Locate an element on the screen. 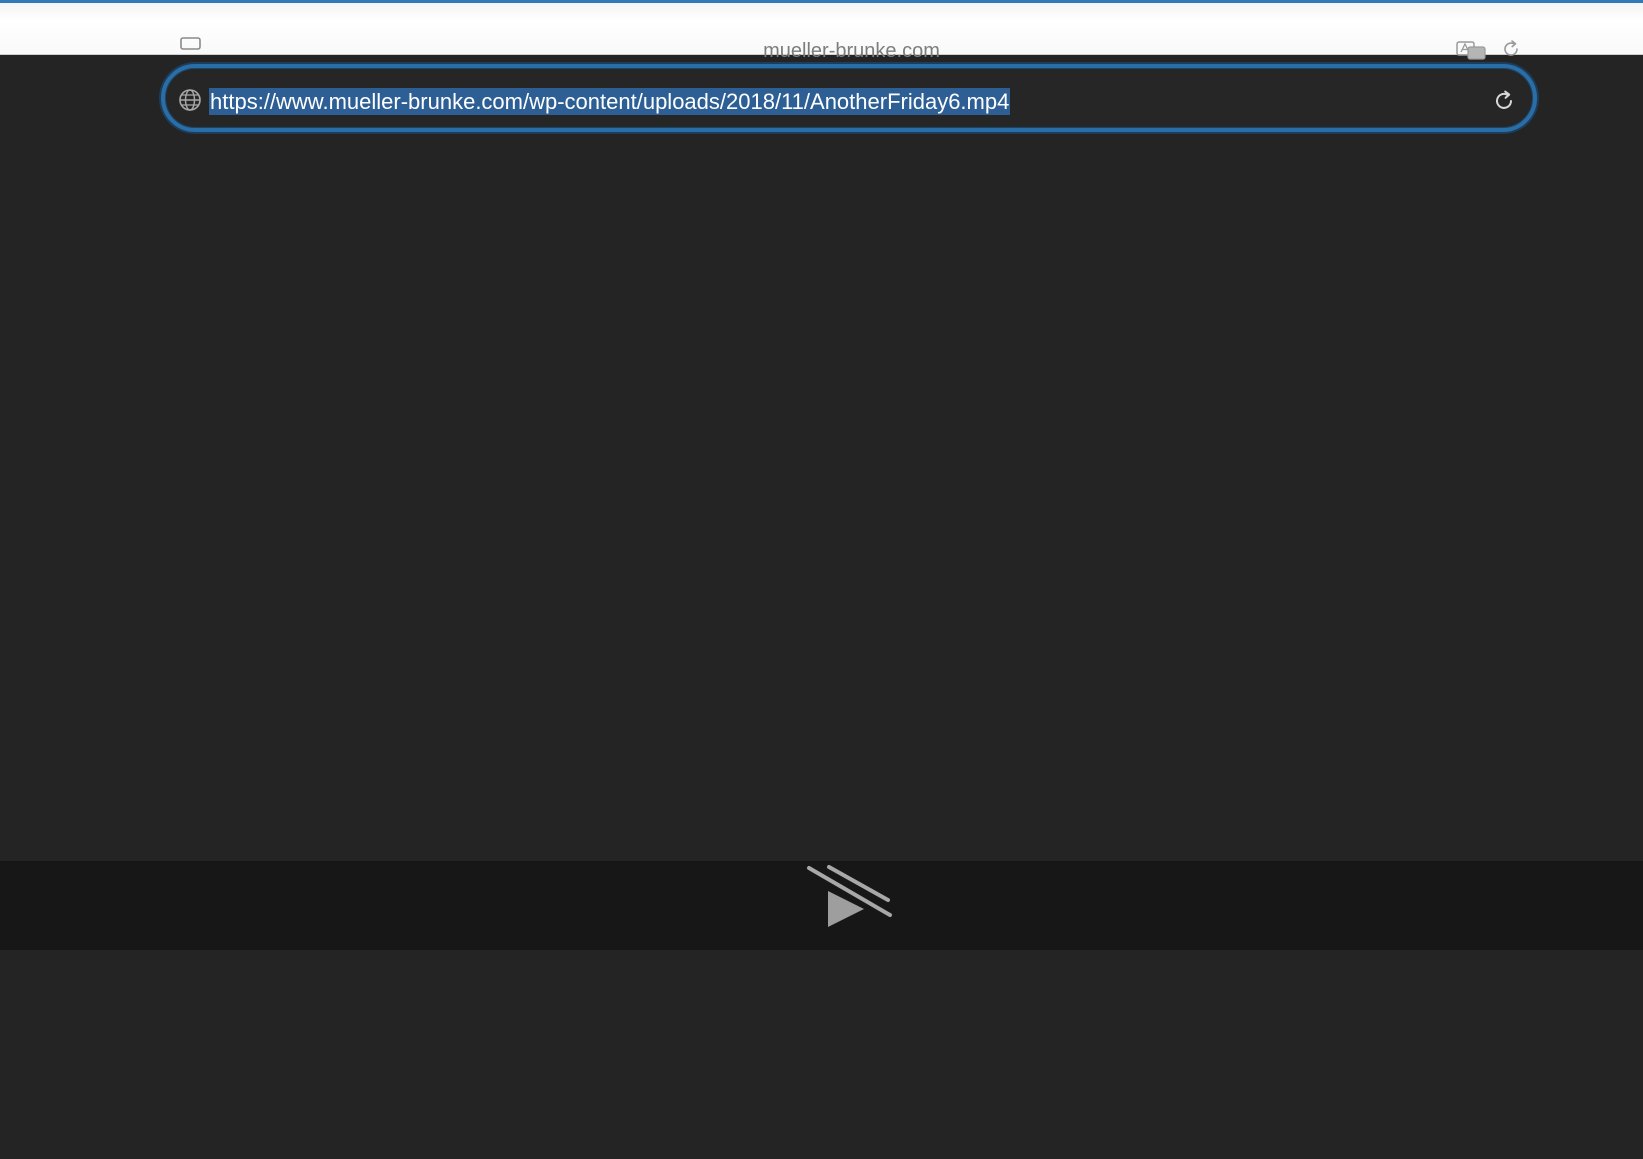  toolbar-domain-label: mueller-brunke.com is located at coordinates (851, 51).